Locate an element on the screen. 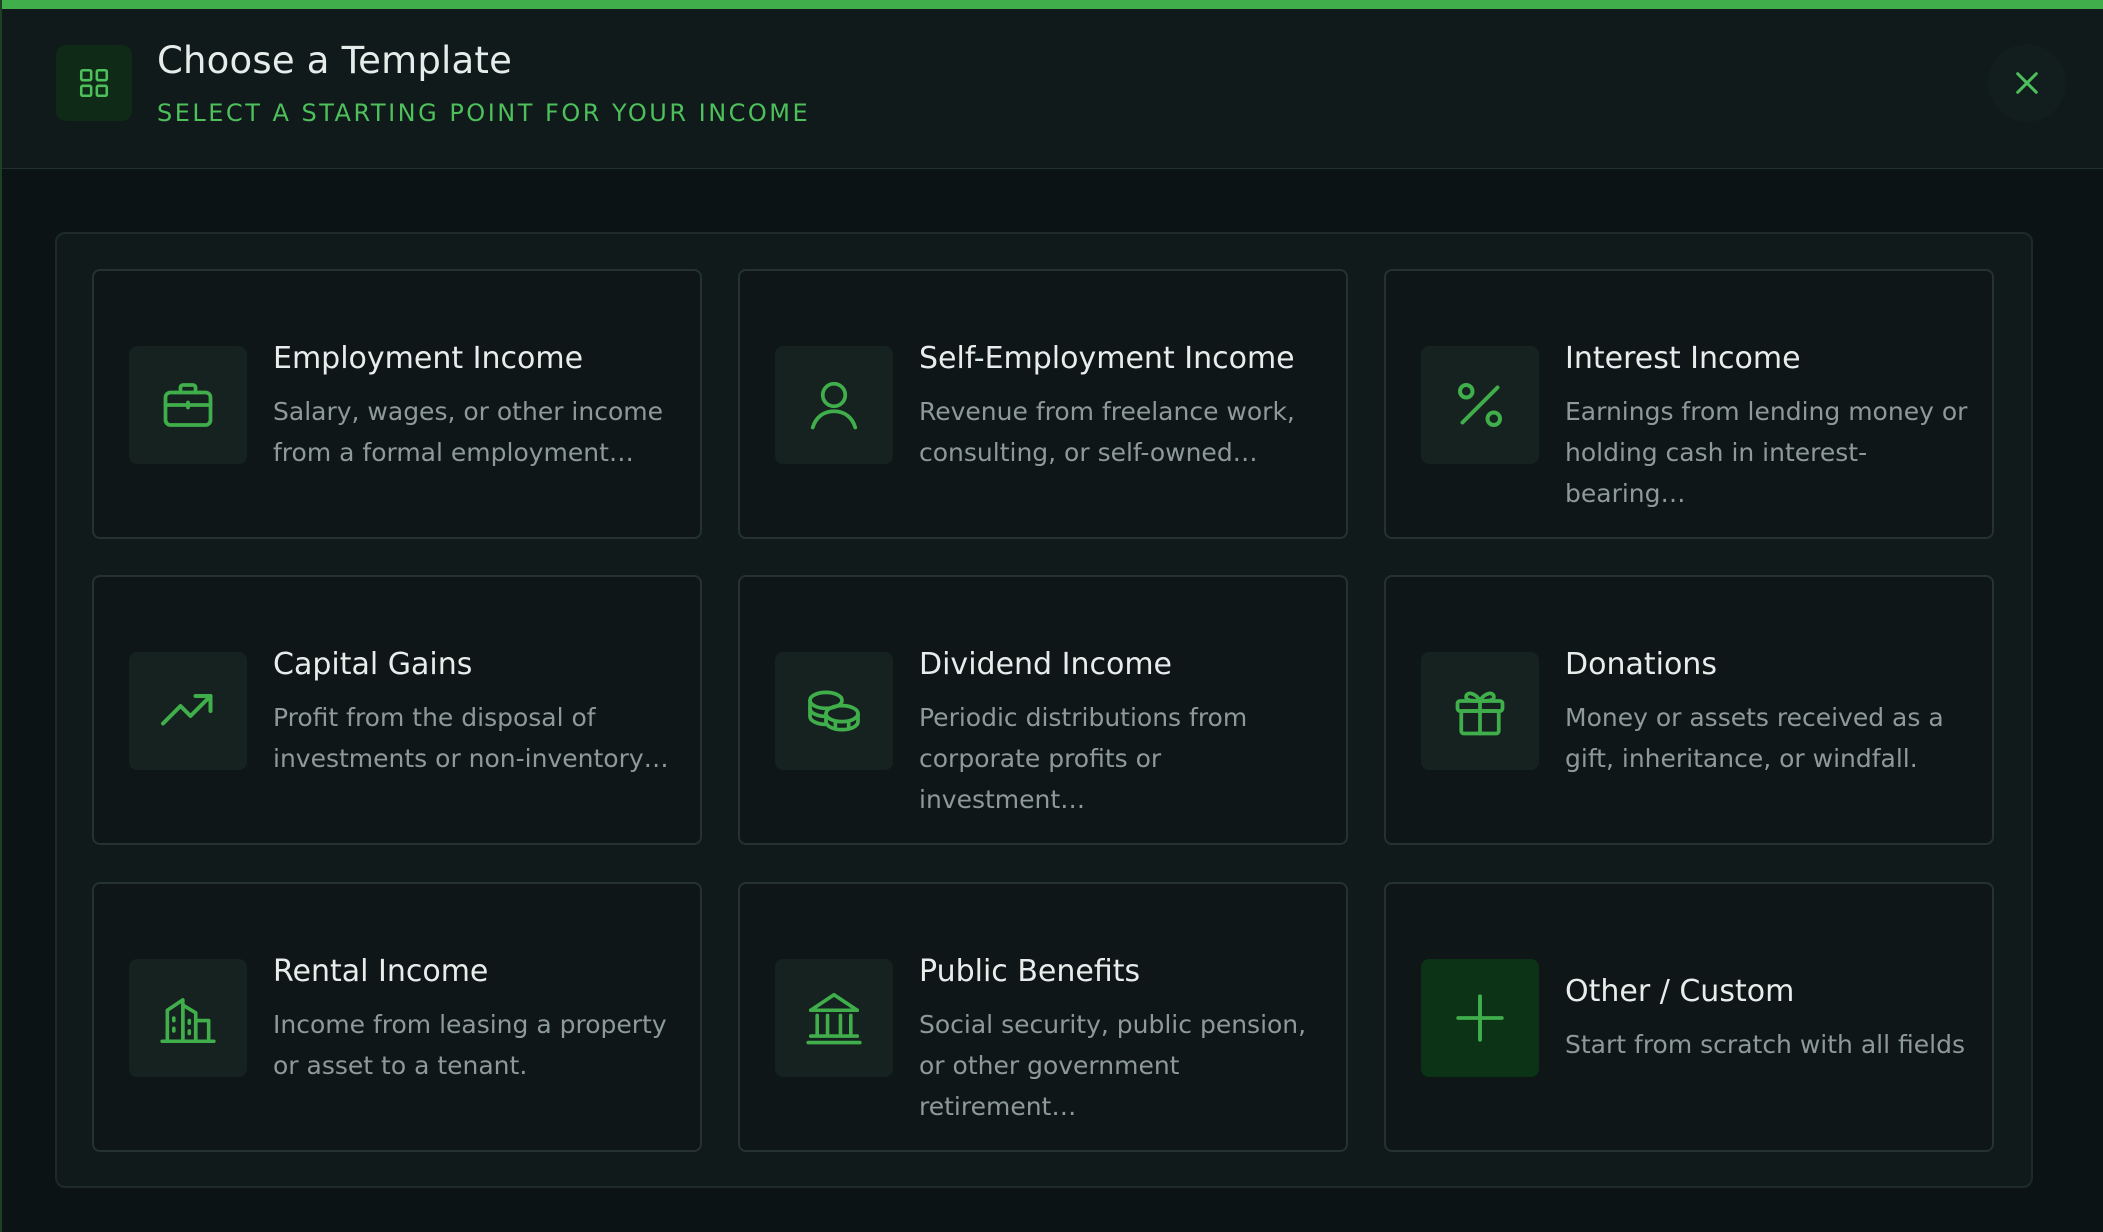 This screenshot has height=1232, width=2103. gift-icon is located at coordinates (1480, 711).